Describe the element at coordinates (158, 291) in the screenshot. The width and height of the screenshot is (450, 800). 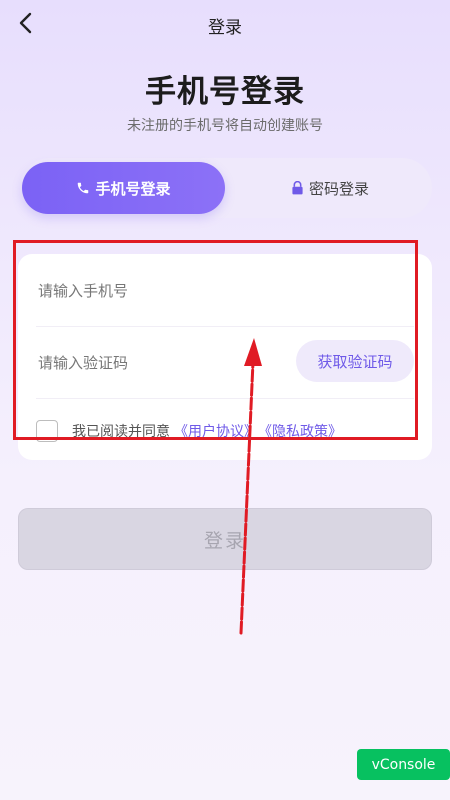
I see `phone-input` at that location.